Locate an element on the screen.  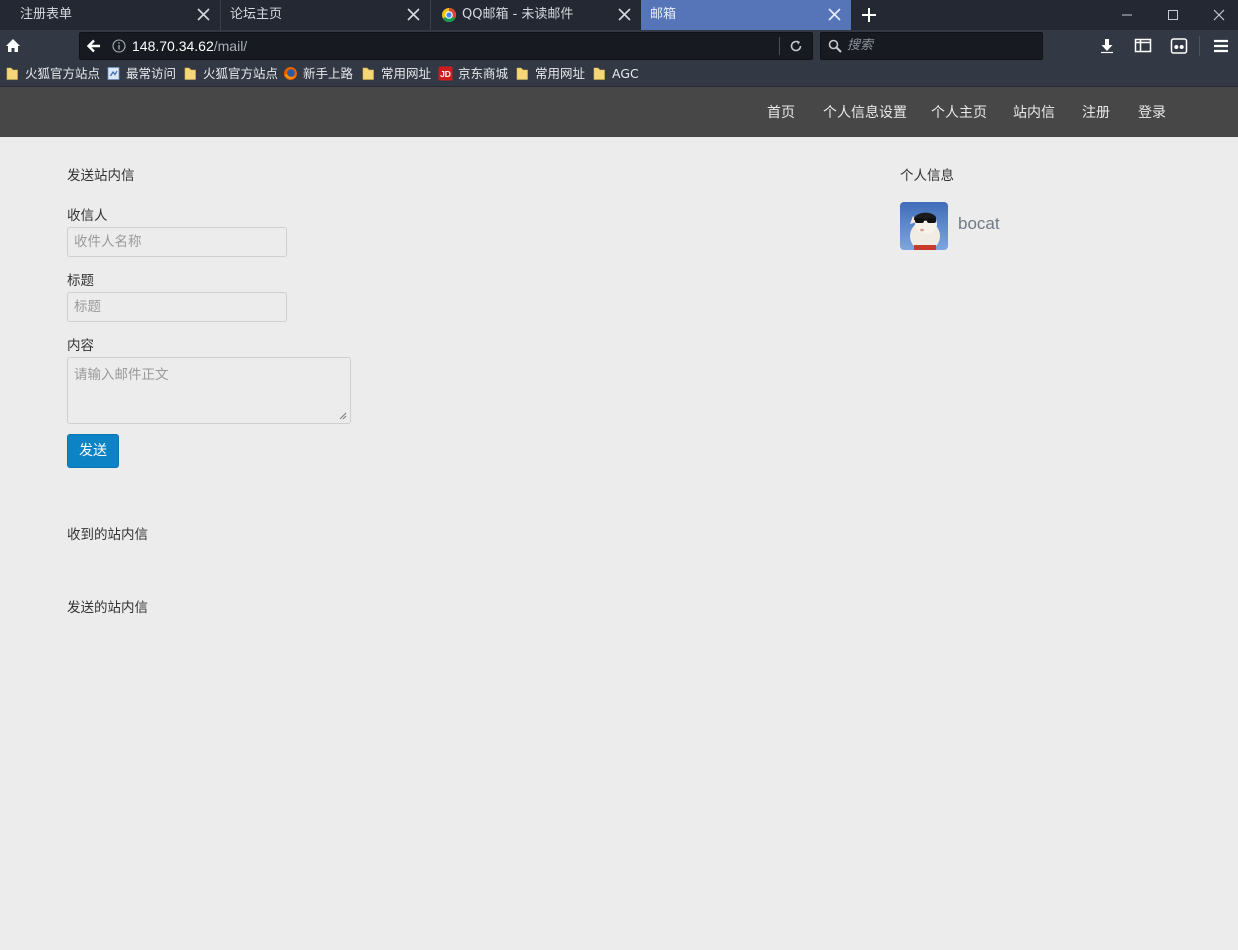
url-text: 148.70.34.62/mail/ is located at coordinates (189, 46).